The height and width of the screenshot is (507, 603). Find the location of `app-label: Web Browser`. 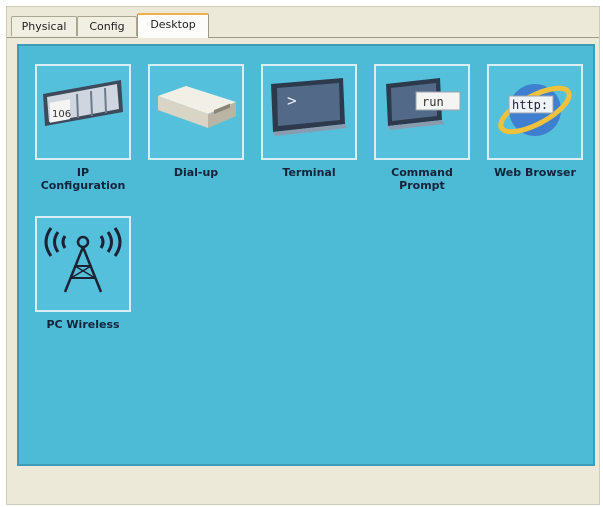

app-label: Web Browser is located at coordinates (535, 172).